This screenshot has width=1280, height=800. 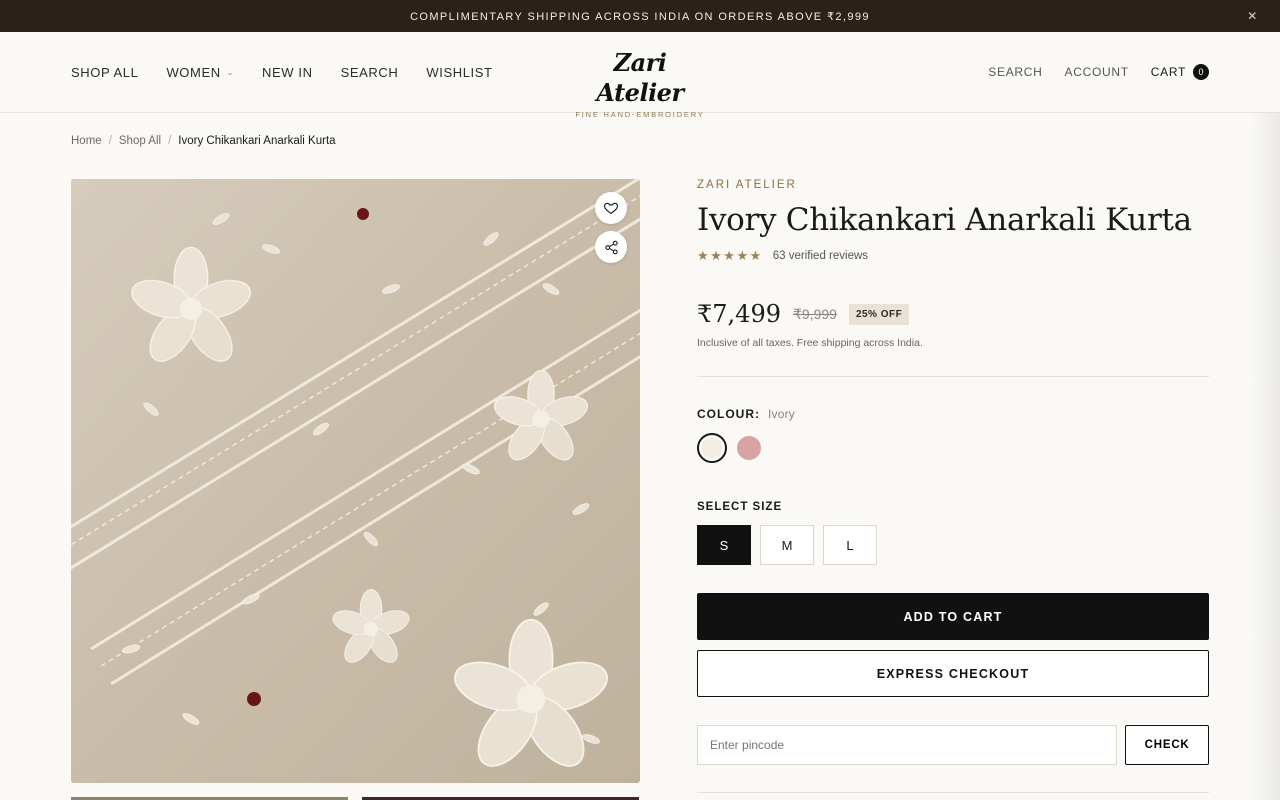 I want to click on product-rating: ★★★★★ 63 verified reviews, so click(x=953, y=256).